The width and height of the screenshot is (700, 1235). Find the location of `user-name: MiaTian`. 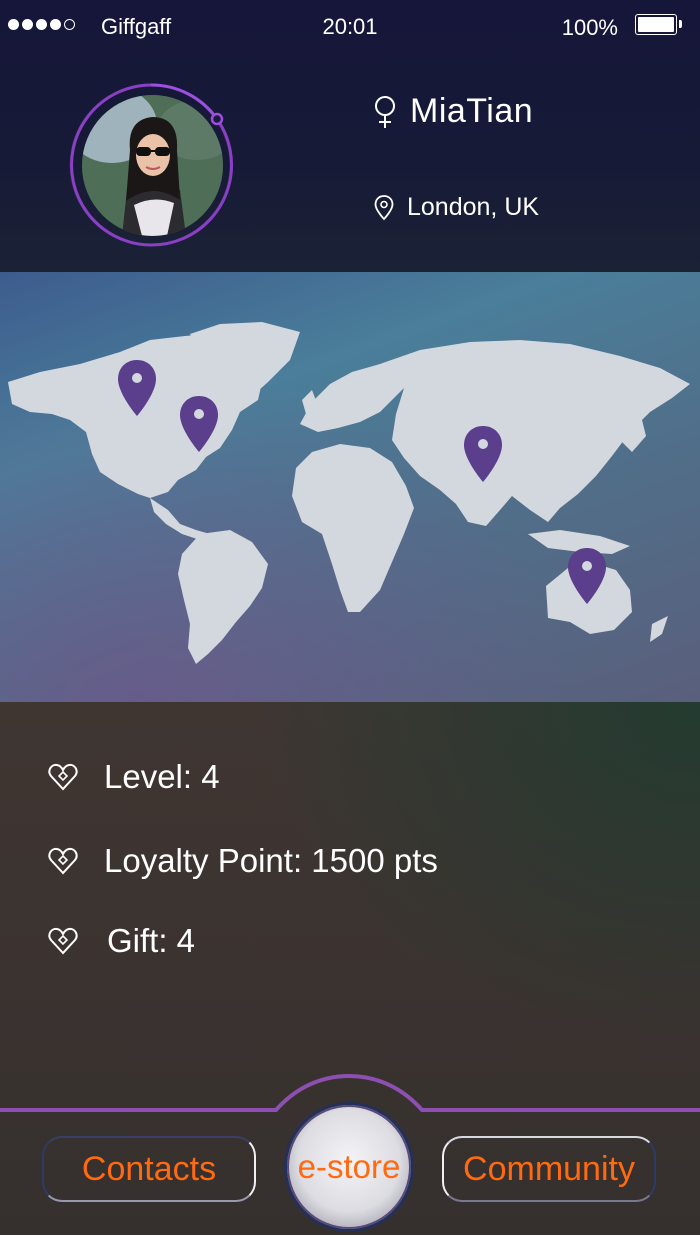

user-name: MiaTian is located at coordinates (472, 111).